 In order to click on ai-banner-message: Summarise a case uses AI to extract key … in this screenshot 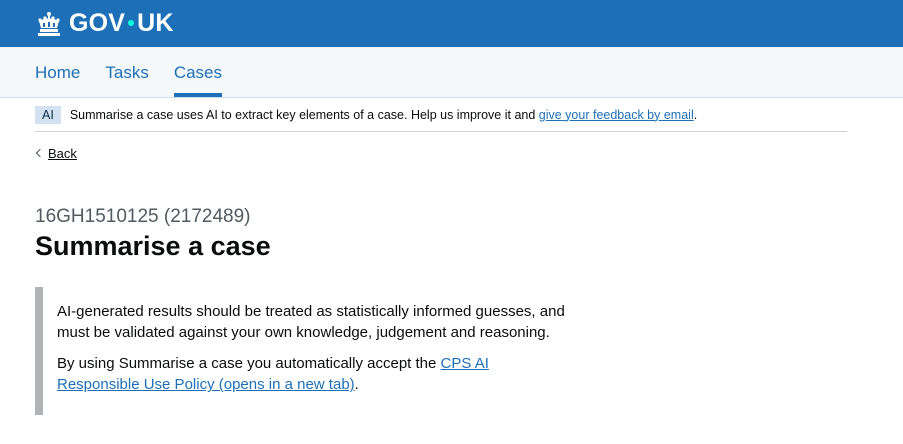, I will do `click(304, 114)`.